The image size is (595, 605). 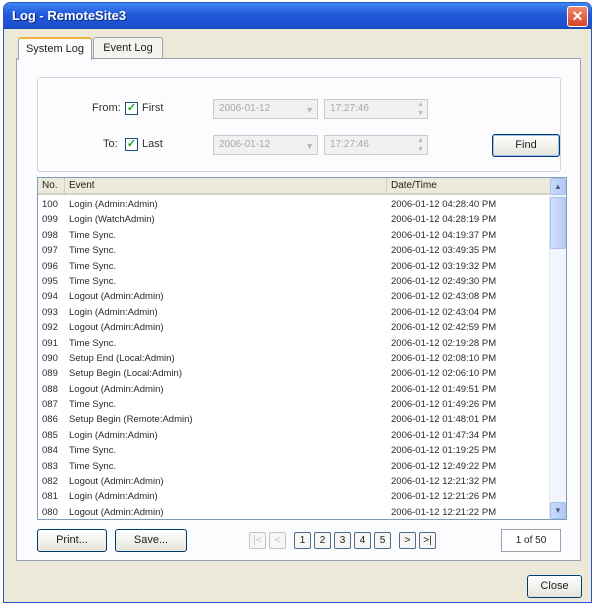 I want to click on next-page-button: >, so click(x=407, y=540).